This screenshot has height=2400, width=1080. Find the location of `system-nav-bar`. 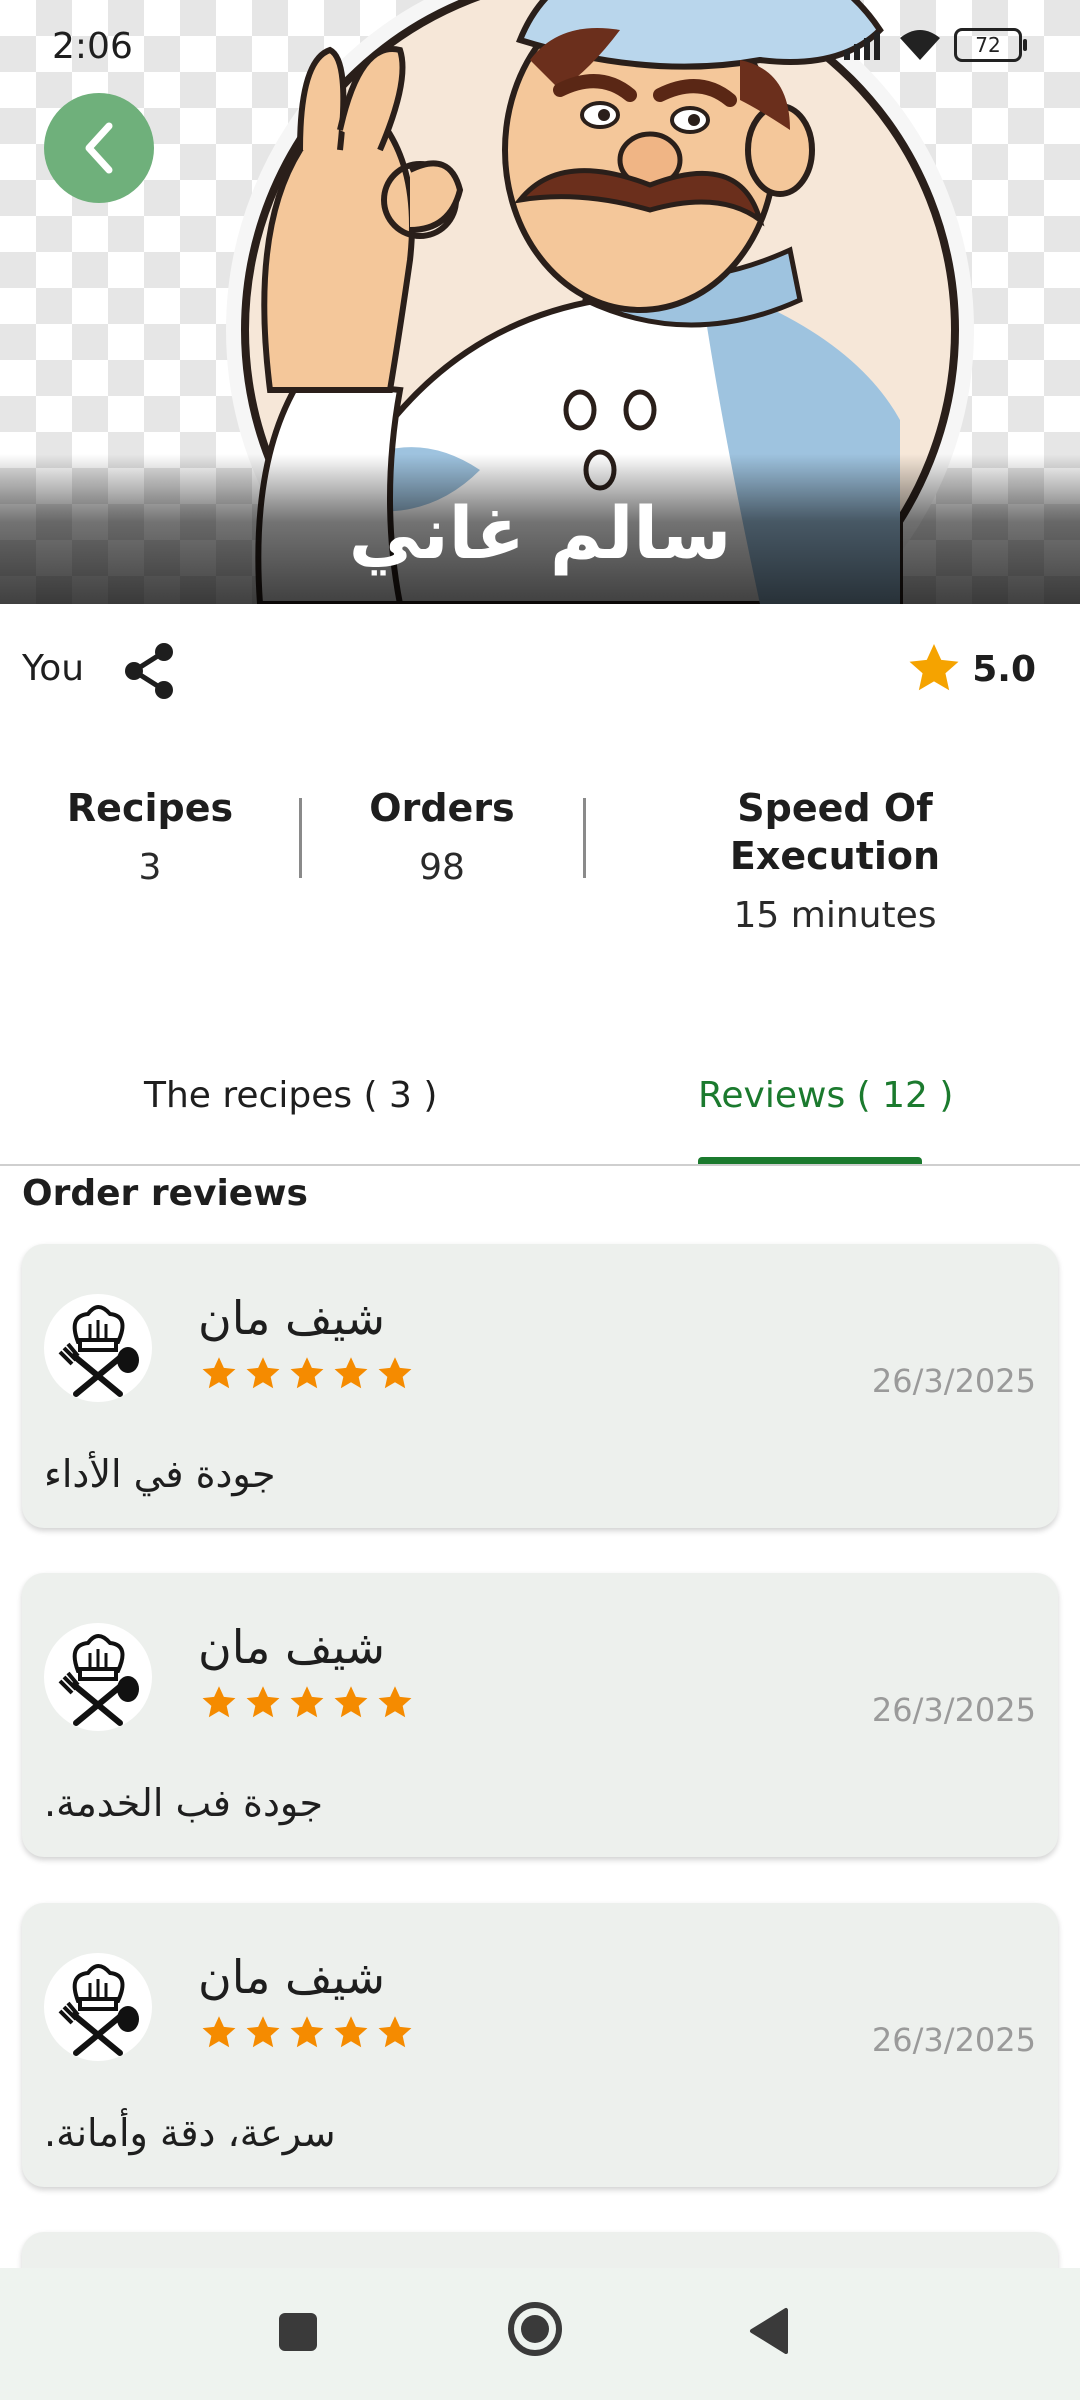

system-nav-bar is located at coordinates (540, 2334).